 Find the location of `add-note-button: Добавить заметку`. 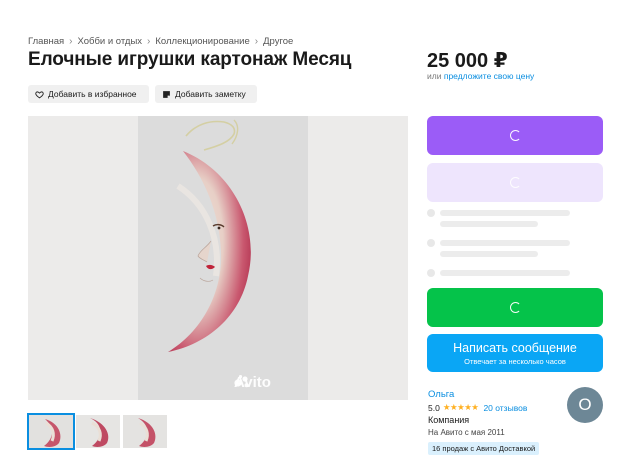

add-note-button: Добавить заметку is located at coordinates (206, 94).